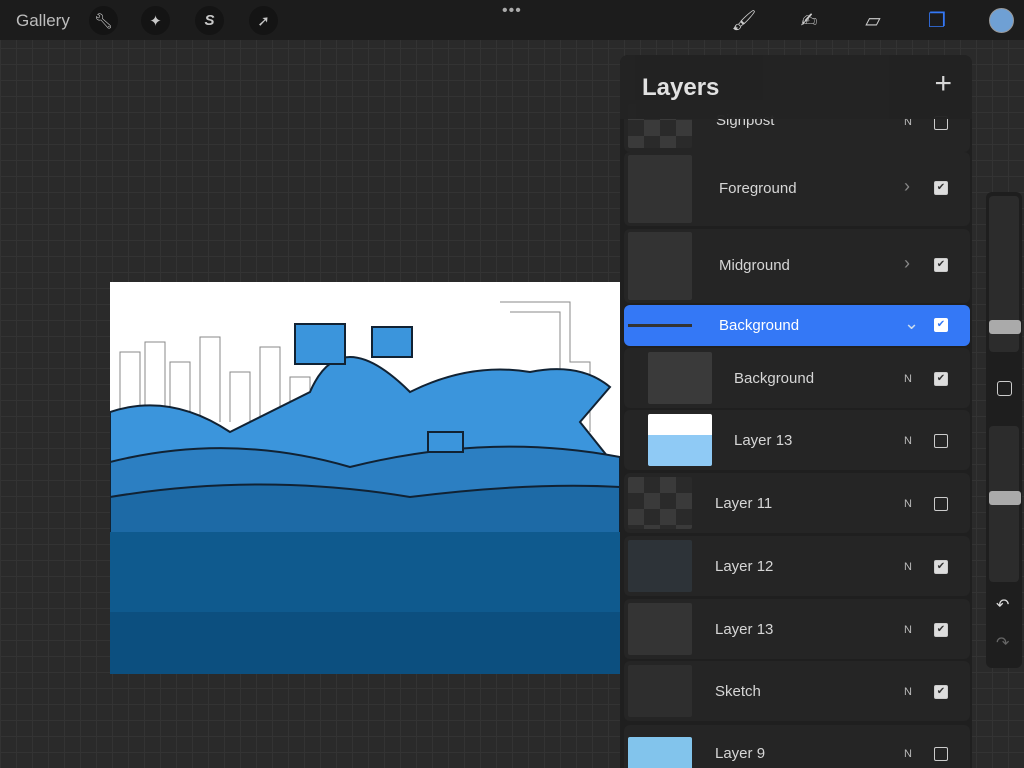 This screenshot has height=768, width=1024. I want to click on layer-group-midground: Midground › ✔, so click(797, 266).